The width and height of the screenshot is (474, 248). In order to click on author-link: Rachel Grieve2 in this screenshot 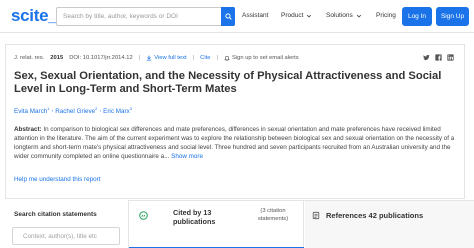, I will do `click(76, 110)`.